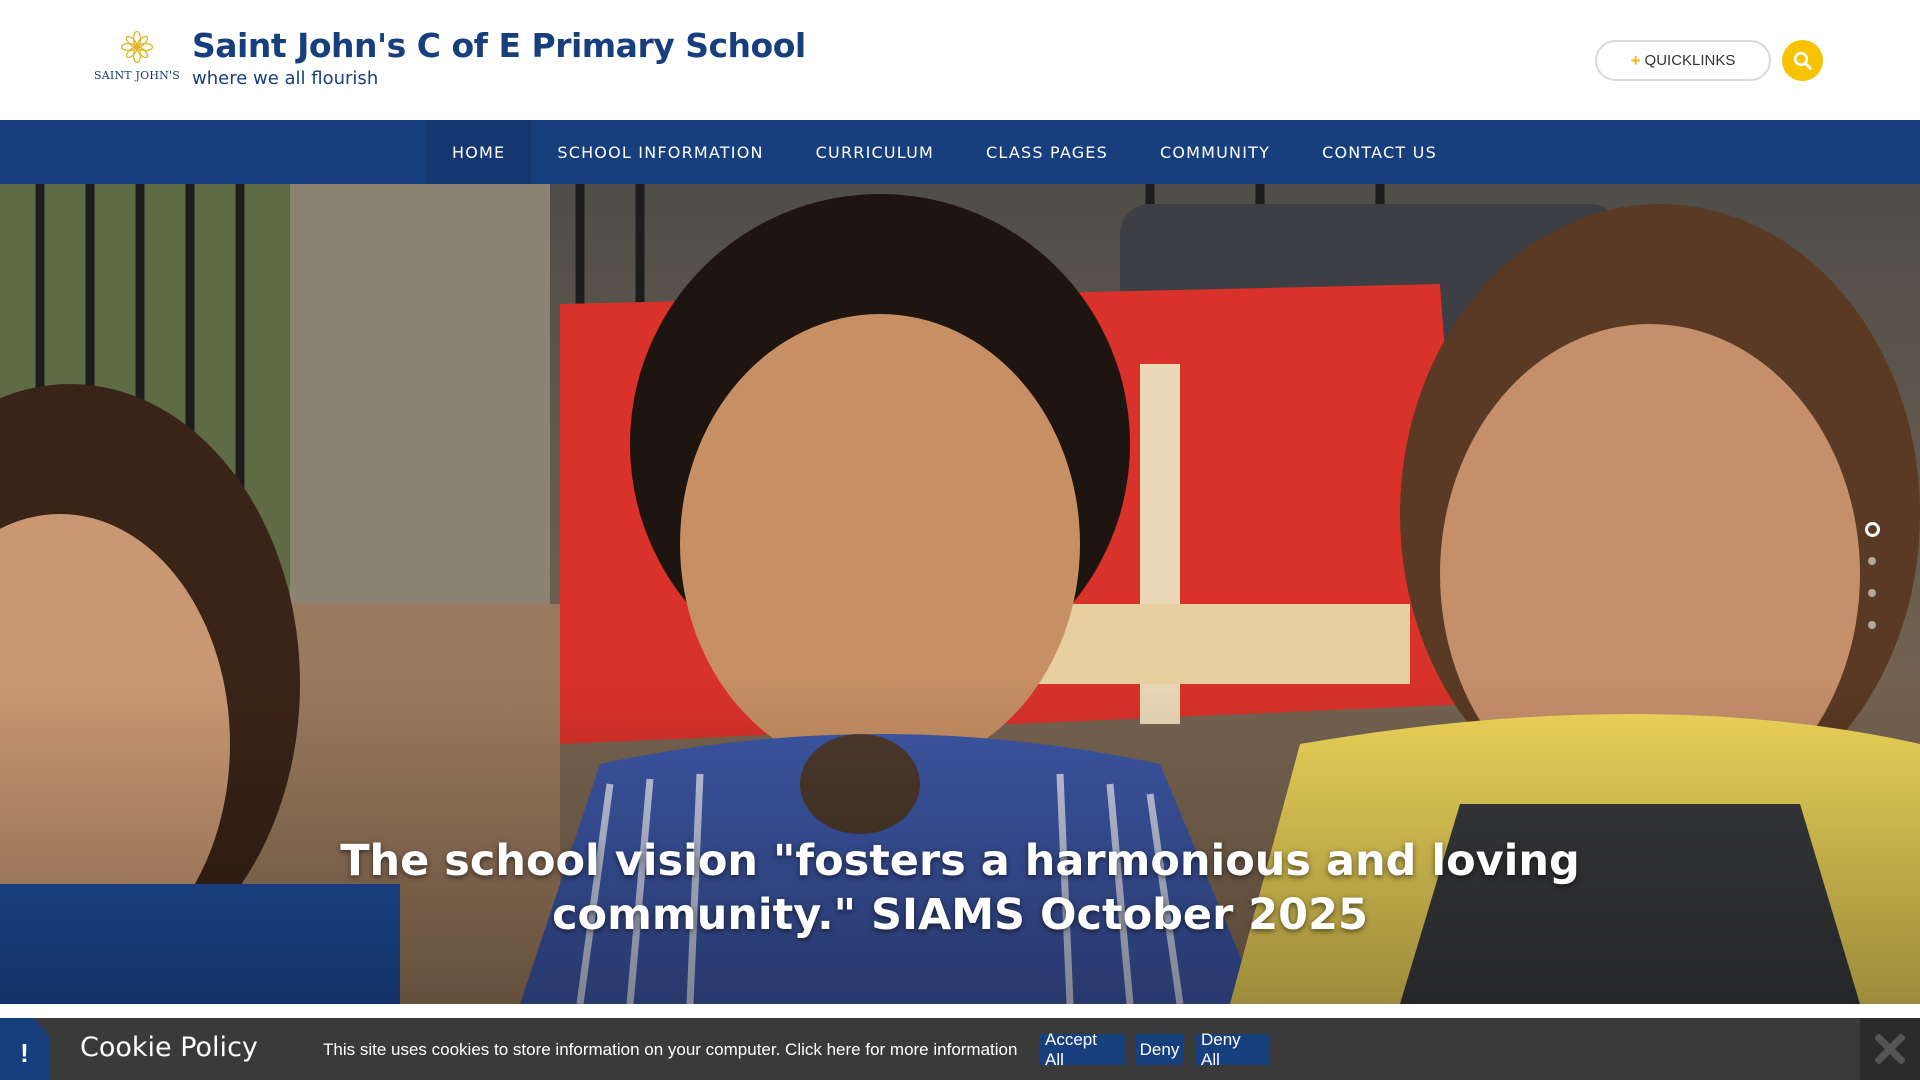  I want to click on slider-dots, so click(1872, 587).